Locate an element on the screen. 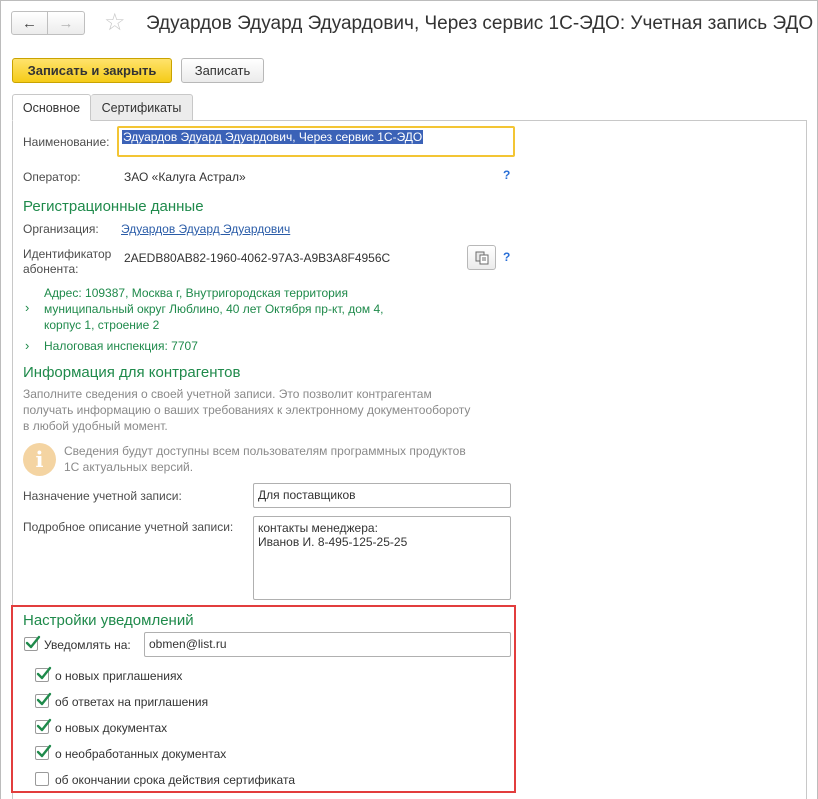  account-description-line-1: контакты менеджера: is located at coordinates (318, 528).